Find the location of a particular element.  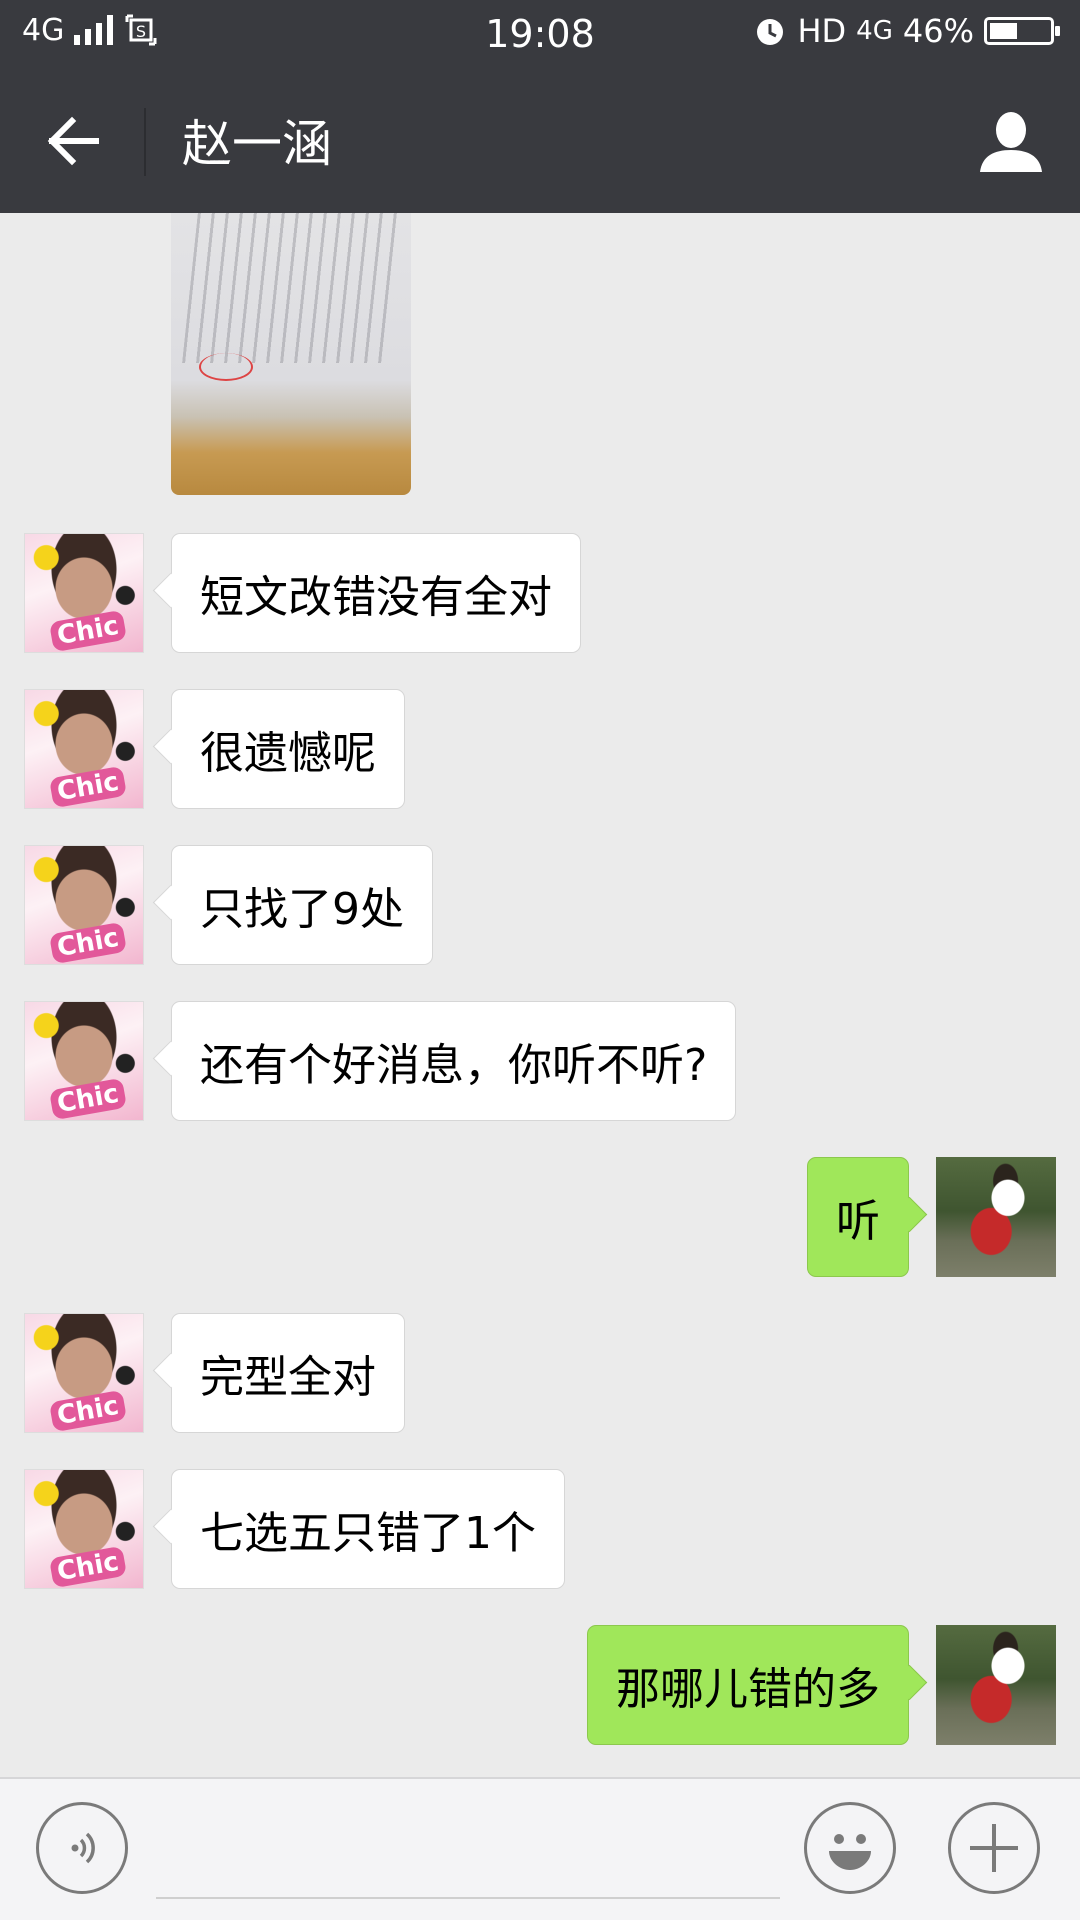

received-bubble: 只找了9处 is located at coordinates (302, 905).